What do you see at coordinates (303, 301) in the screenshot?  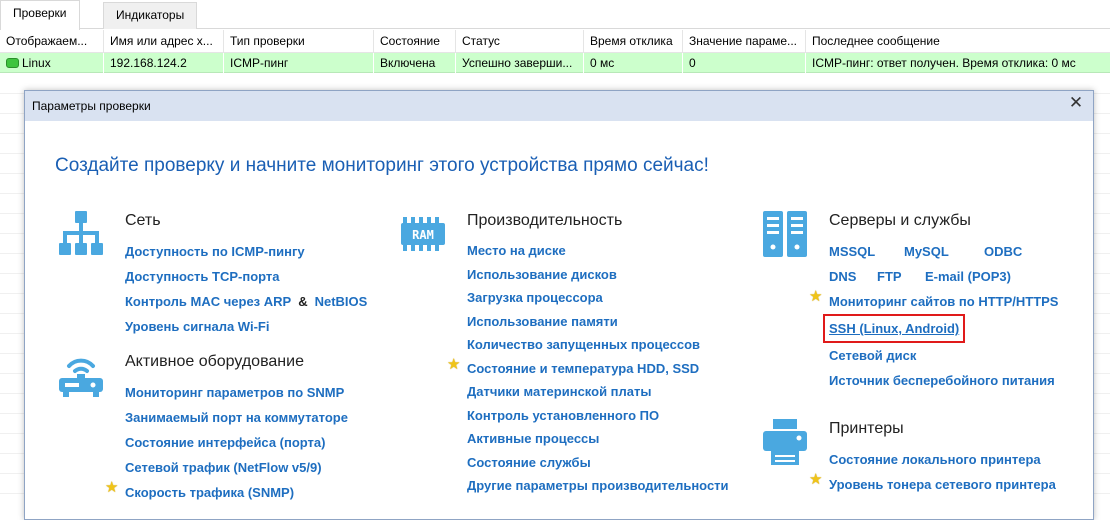 I see `ampersand: &` at bounding box center [303, 301].